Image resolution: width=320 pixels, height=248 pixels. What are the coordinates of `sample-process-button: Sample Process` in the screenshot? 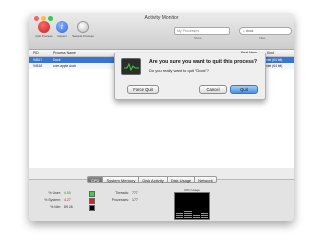 It's located at (83, 29).